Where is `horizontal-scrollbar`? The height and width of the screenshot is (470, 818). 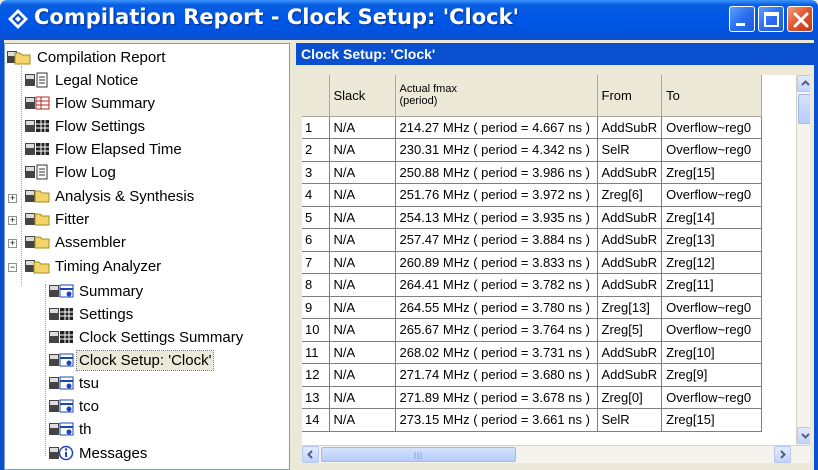 horizontal-scrollbar is located at coordinates (556, 454).